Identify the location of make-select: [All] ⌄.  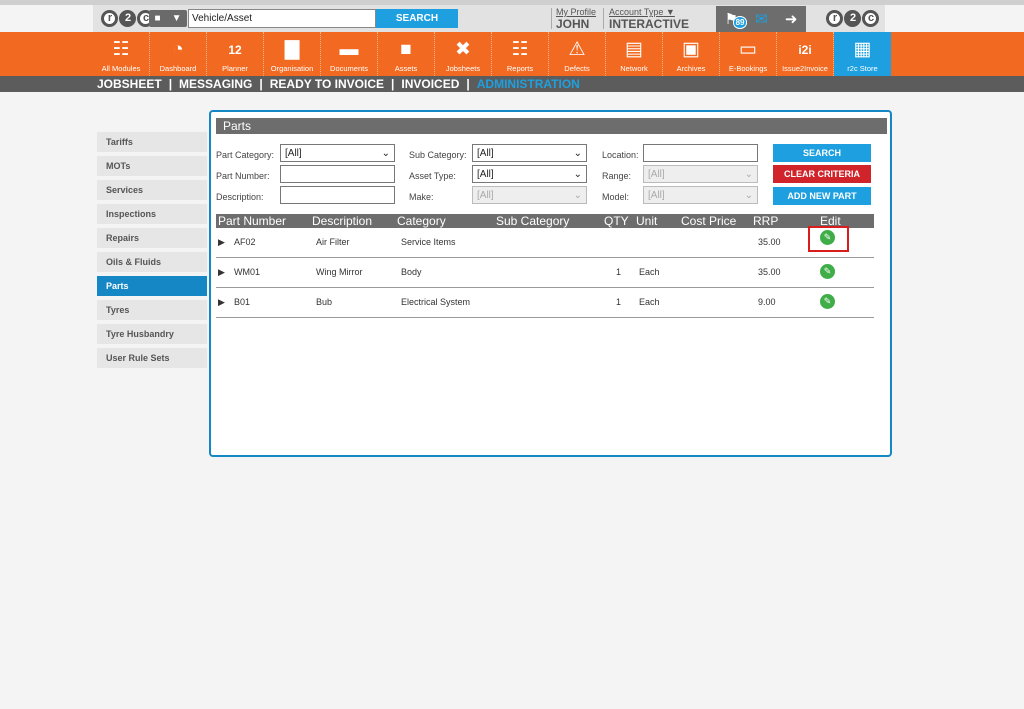
(529, 195).